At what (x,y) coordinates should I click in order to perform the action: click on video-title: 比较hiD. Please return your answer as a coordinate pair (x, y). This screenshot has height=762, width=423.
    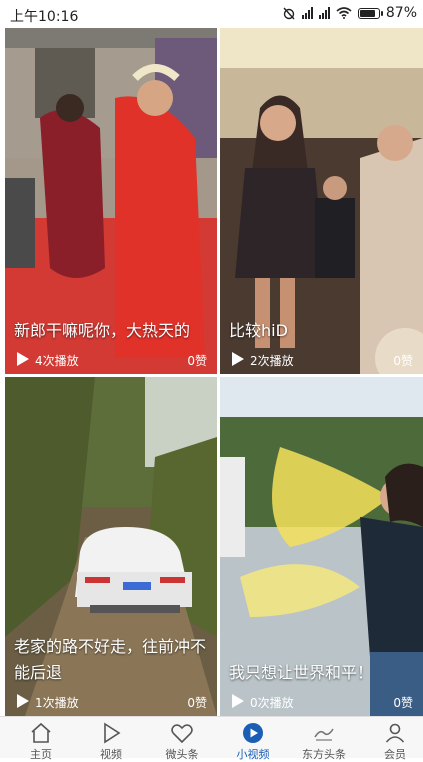
    Looking at the image, I should click on (258, 330).